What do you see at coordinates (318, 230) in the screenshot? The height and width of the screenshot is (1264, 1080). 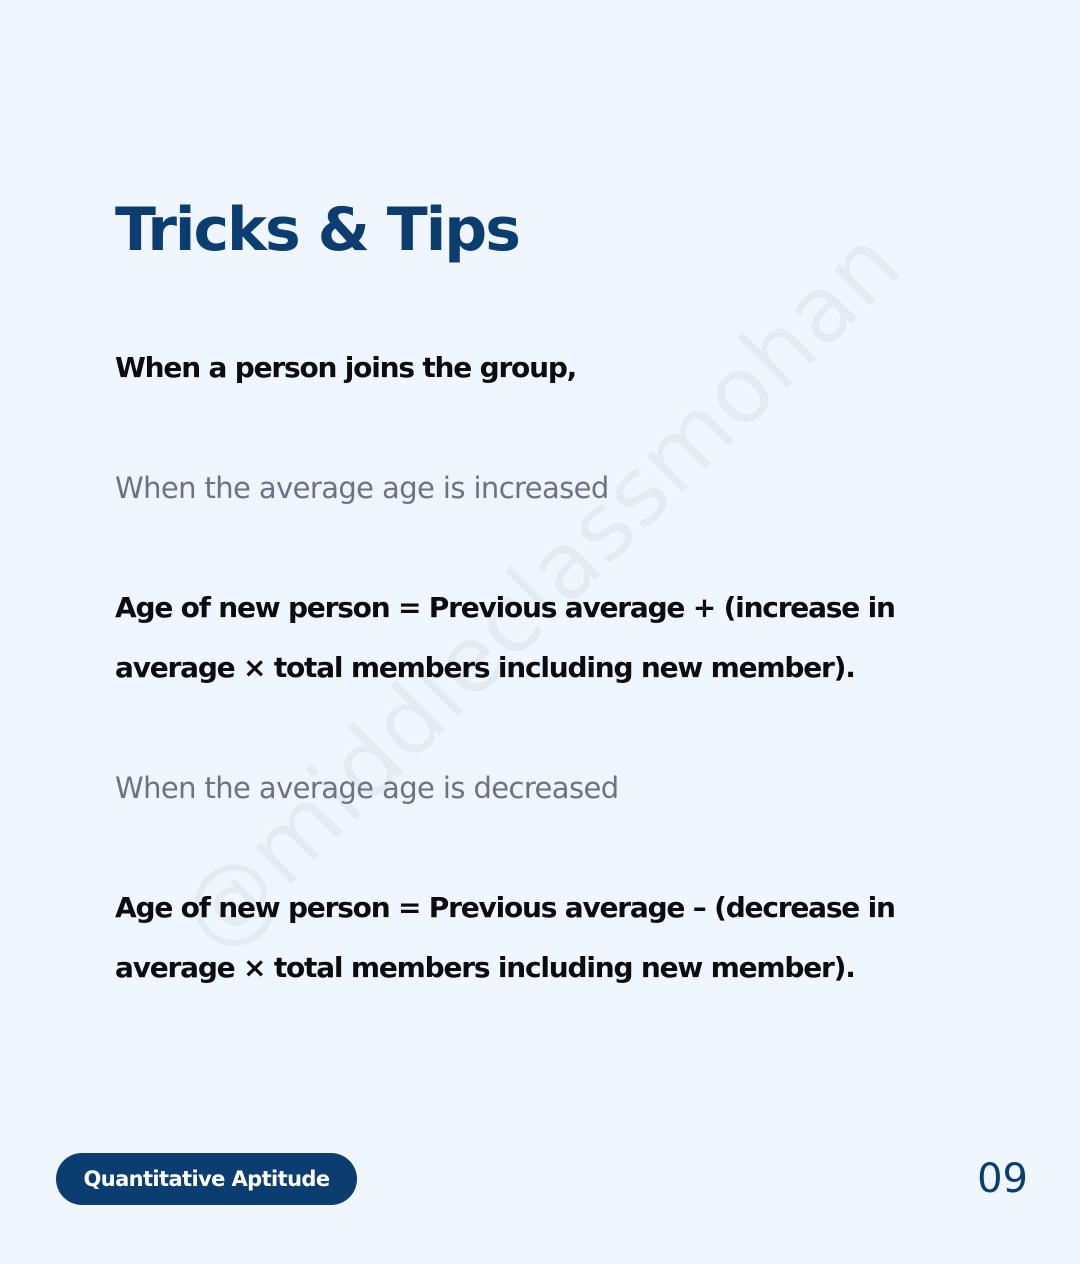 I see `page-title: Tricks & Tips` at bounding box center [318, 230].